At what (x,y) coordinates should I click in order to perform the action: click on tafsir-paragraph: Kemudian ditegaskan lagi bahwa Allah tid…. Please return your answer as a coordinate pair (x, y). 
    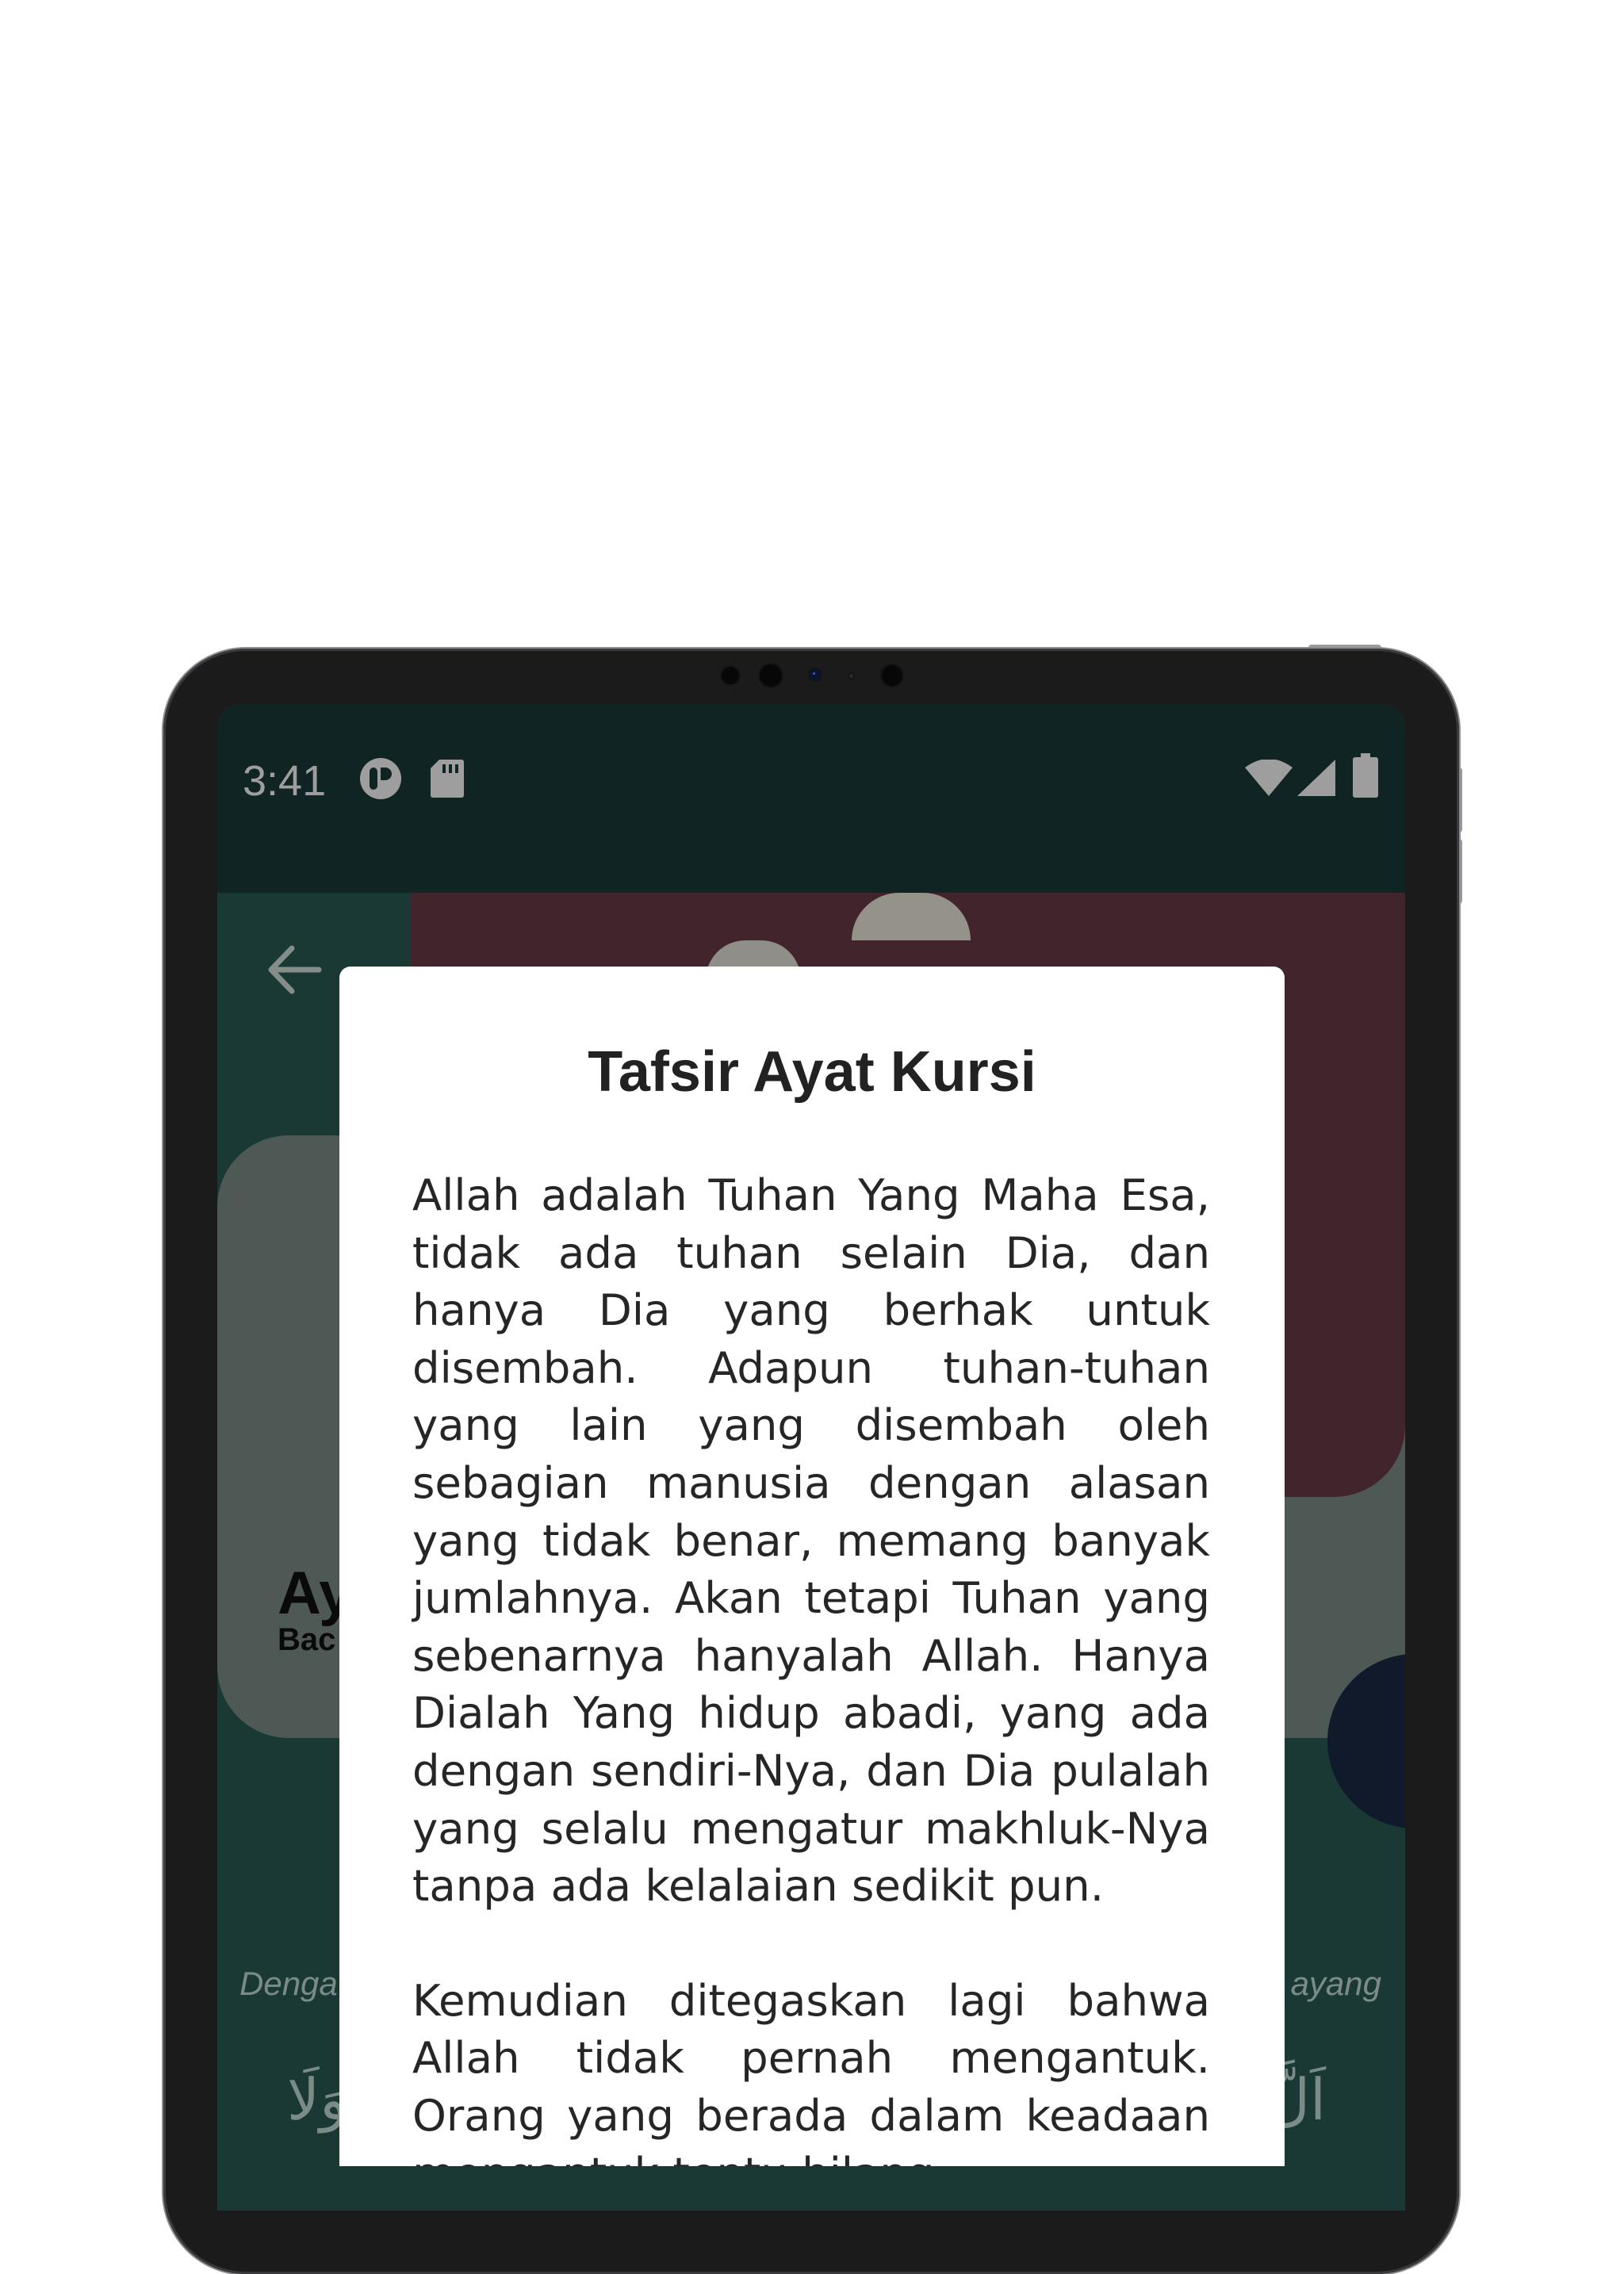
    Looking at the image, I should click on (811, 2070).